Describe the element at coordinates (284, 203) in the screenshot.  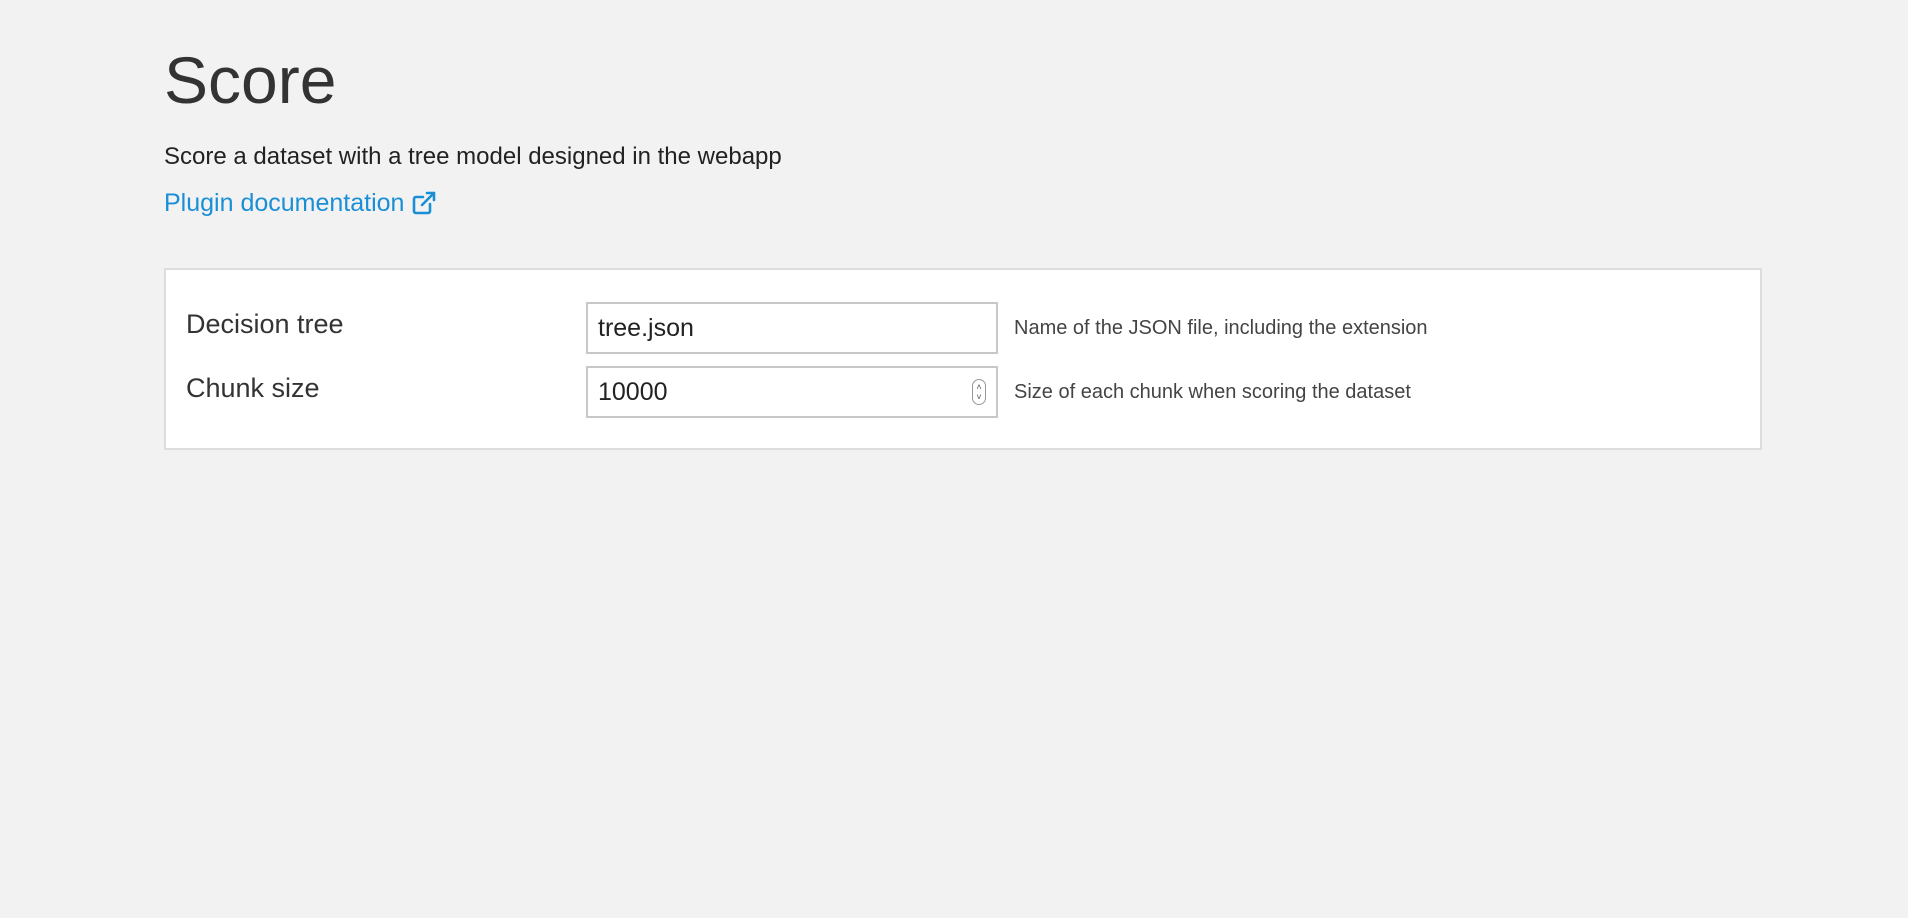
I see `plugin-documentation-label: Plugin documentation` at that location.